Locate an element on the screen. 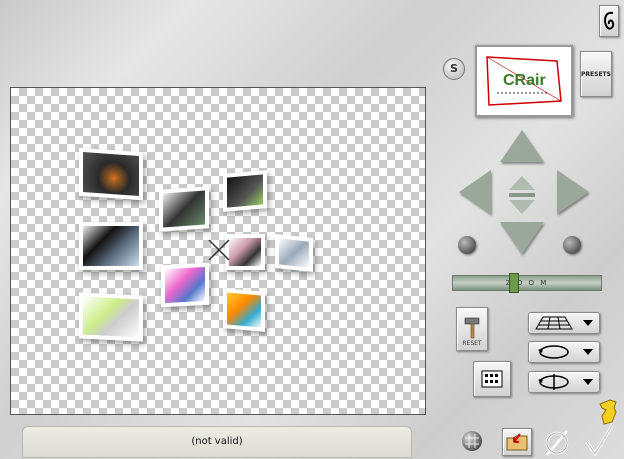 The image size is (624, 459). preview-logo-graphic: CRair is located at coordinates (524, 81).